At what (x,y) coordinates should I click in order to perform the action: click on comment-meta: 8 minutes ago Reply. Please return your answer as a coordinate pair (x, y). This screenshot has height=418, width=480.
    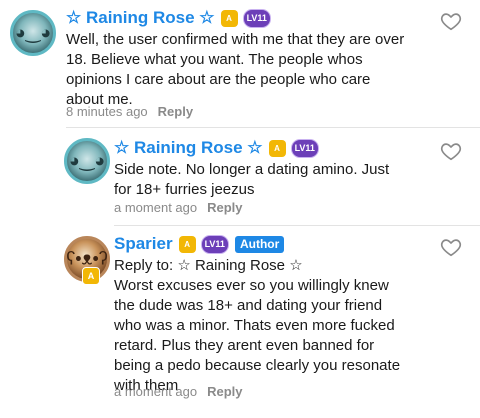
    Looking at the image, I should click on (129, 111).